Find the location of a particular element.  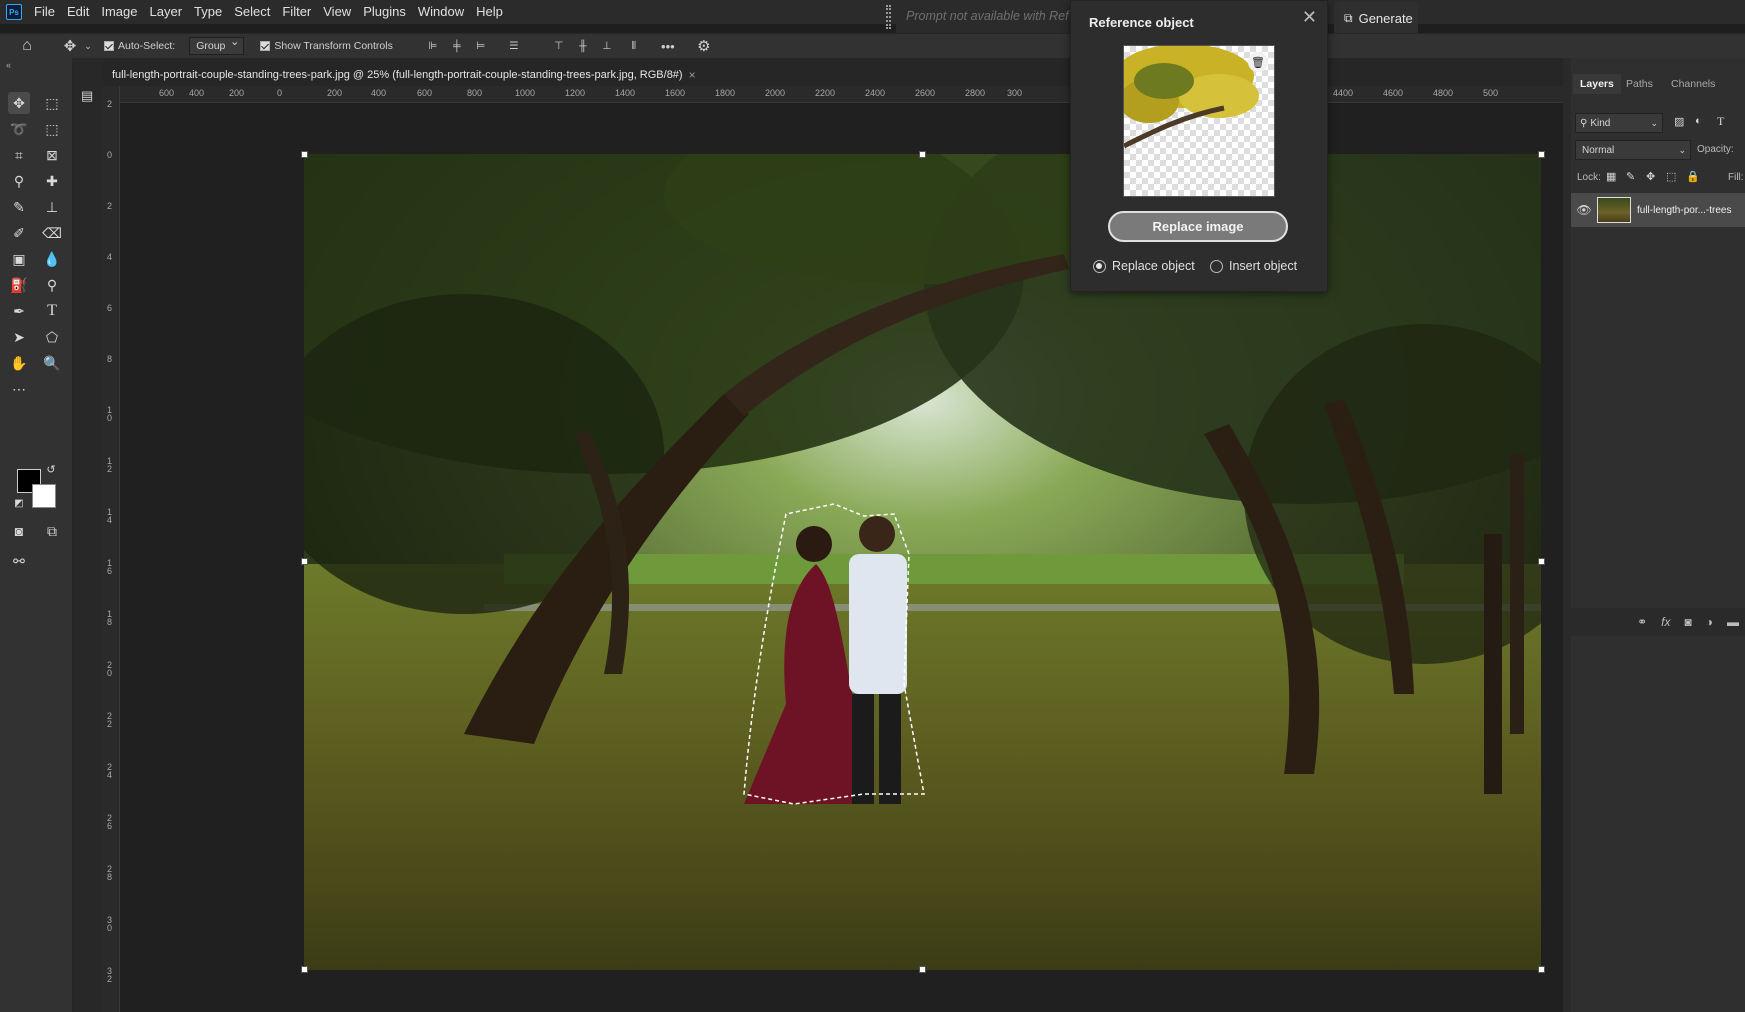

tab-layers: Layers is located at coordinates (1597, 84).